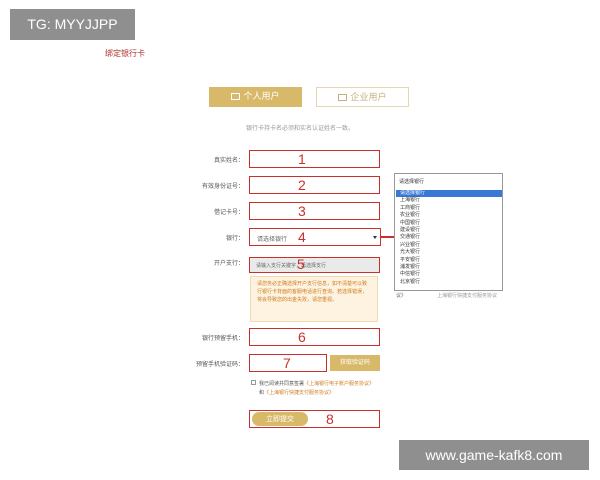 This screenshot has height=480, width=600. What do you see at coordinates (302, 337) in the screenshot?
I see `annotation-6: 6` at bounding box center [302, 337].